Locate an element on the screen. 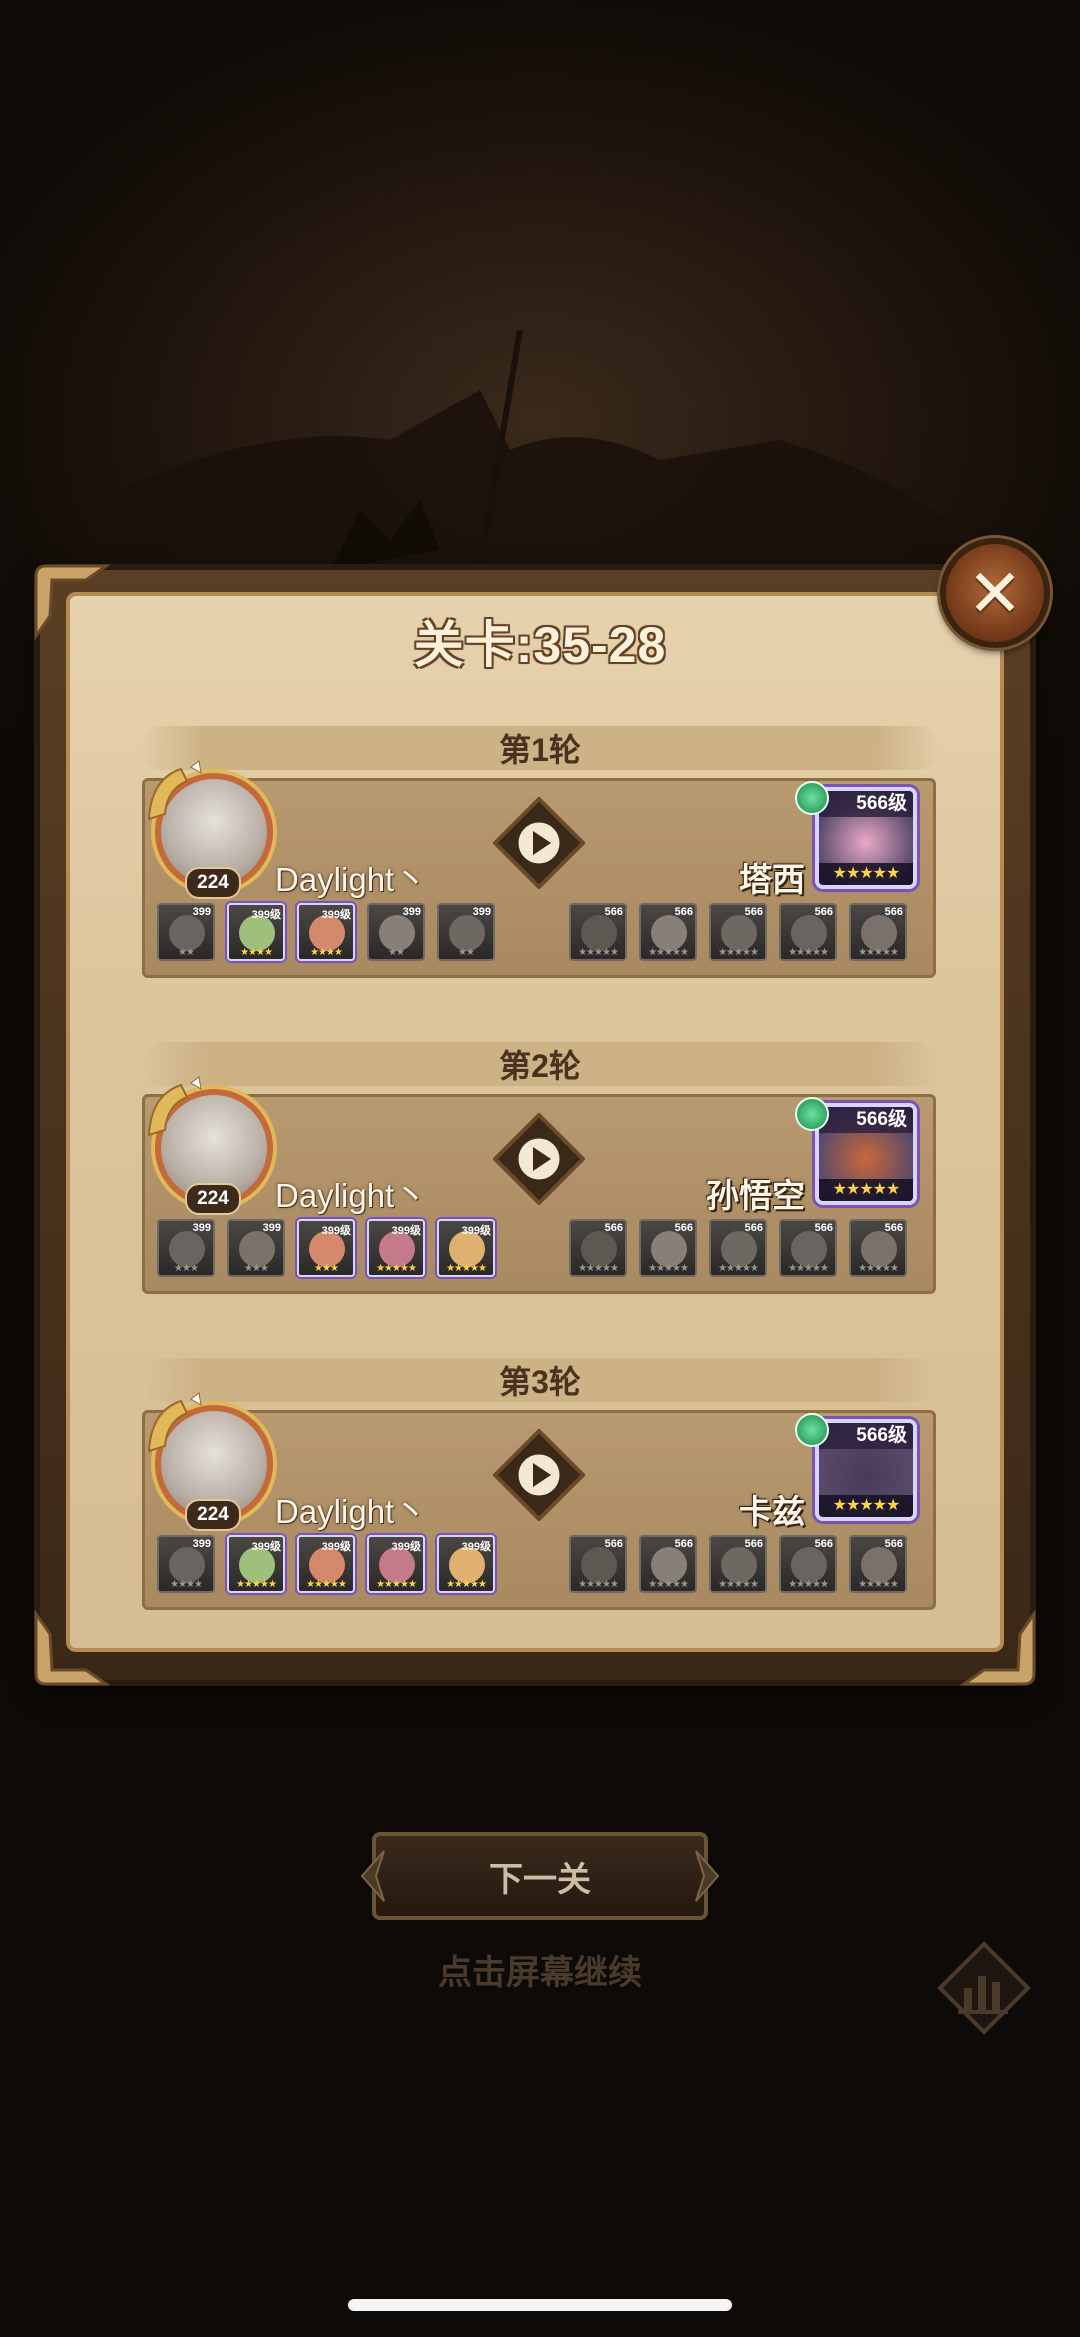 This screenshot has width=1080, height=2337. next-stage-label: 下一关 is located at coordinates (540, 1879).